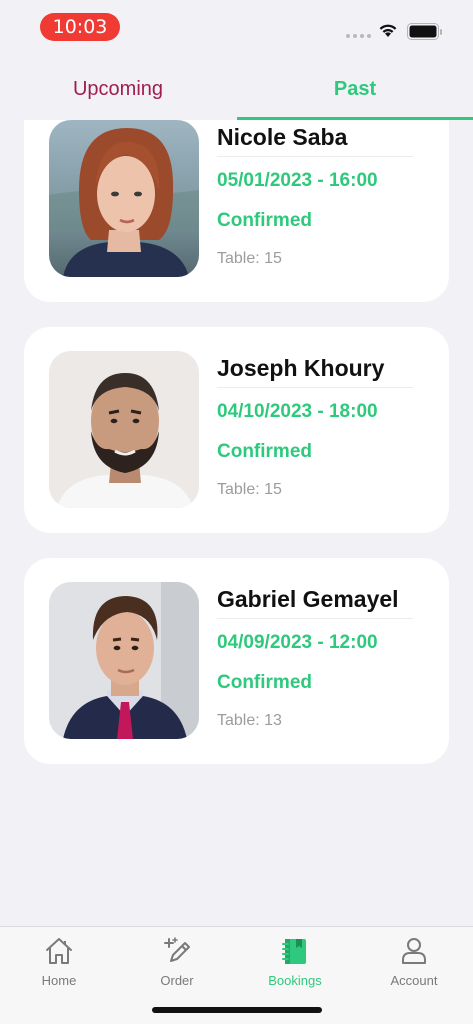 The width and height of the screenshot is (473, 1024). I want to click on booking-datetime: 05/01/2023 - 16:00, so click(297, 180).